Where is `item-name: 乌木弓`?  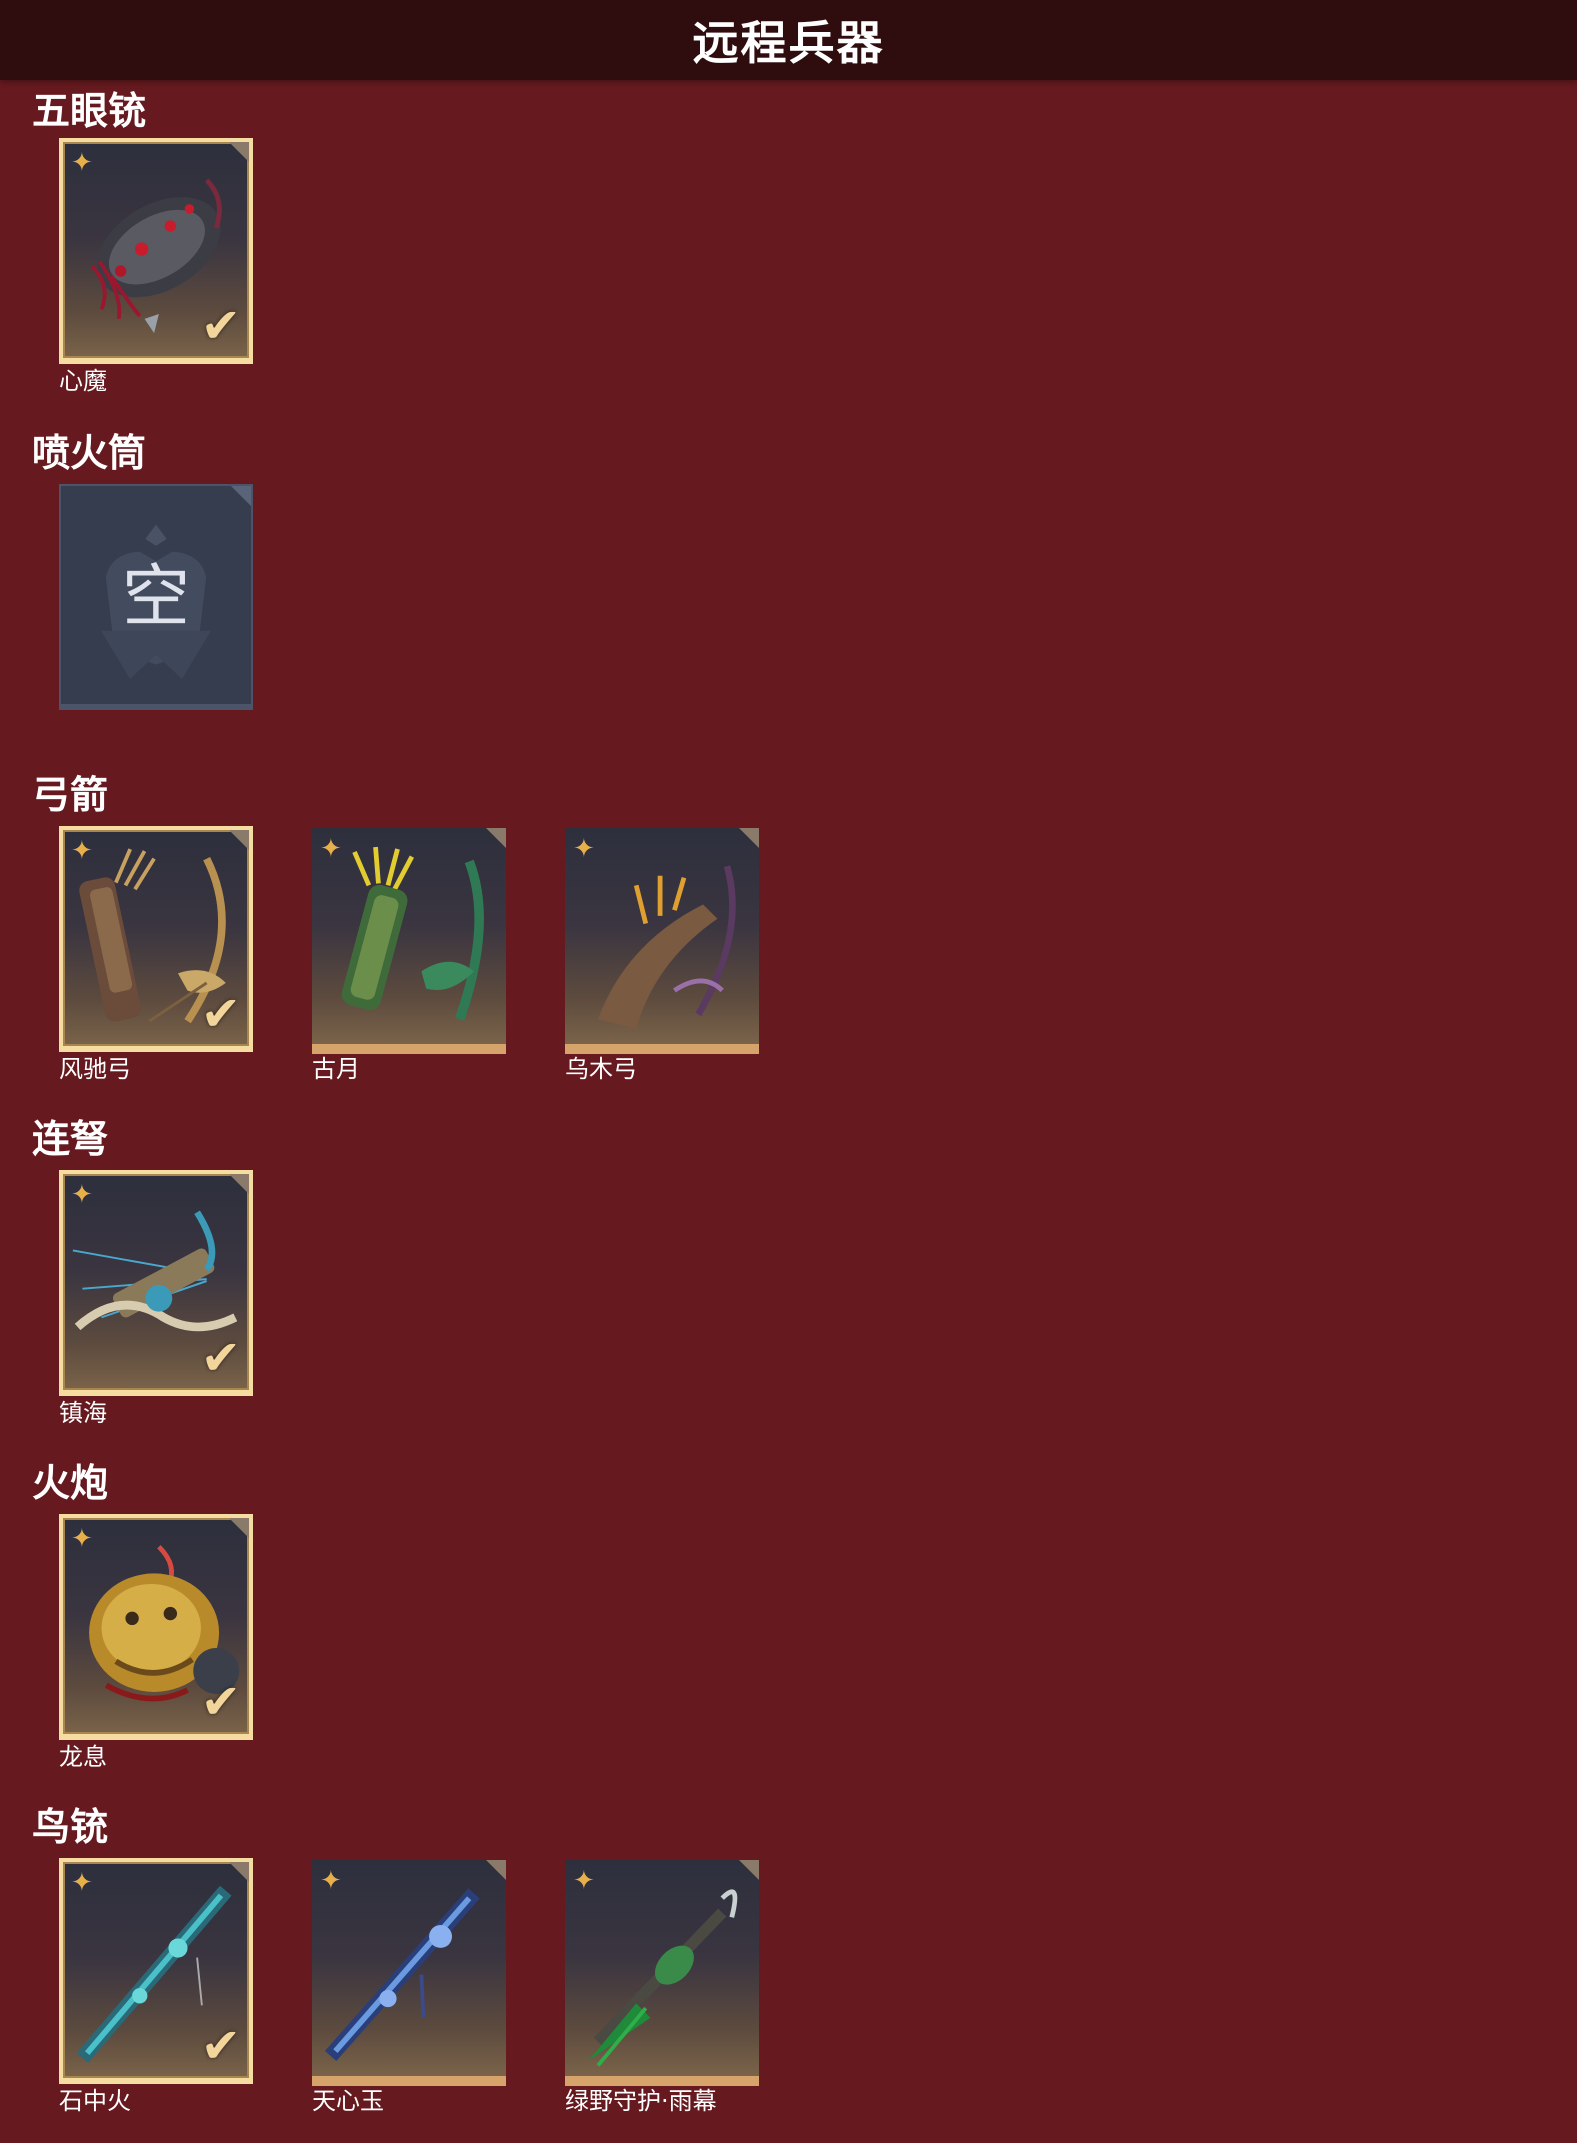
item-name: 乌木弓 is located at coordinates (601, 1069).